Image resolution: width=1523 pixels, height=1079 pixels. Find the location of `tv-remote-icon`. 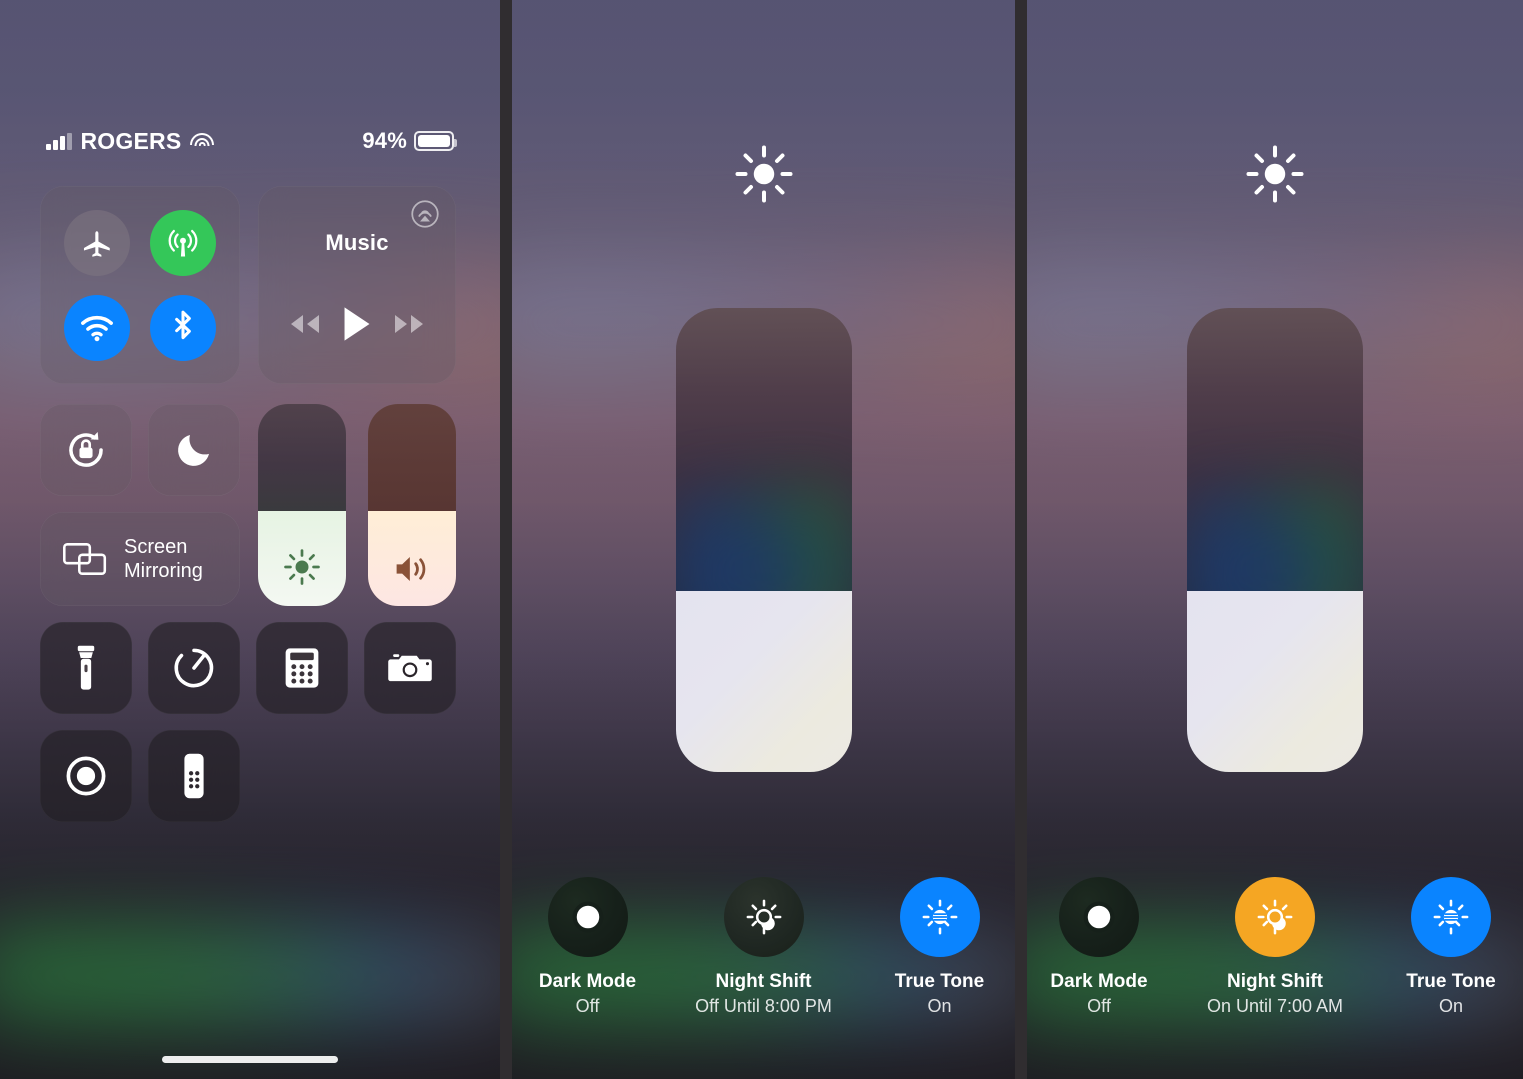

tv-remote-icon is located at coordinates (194, 776).